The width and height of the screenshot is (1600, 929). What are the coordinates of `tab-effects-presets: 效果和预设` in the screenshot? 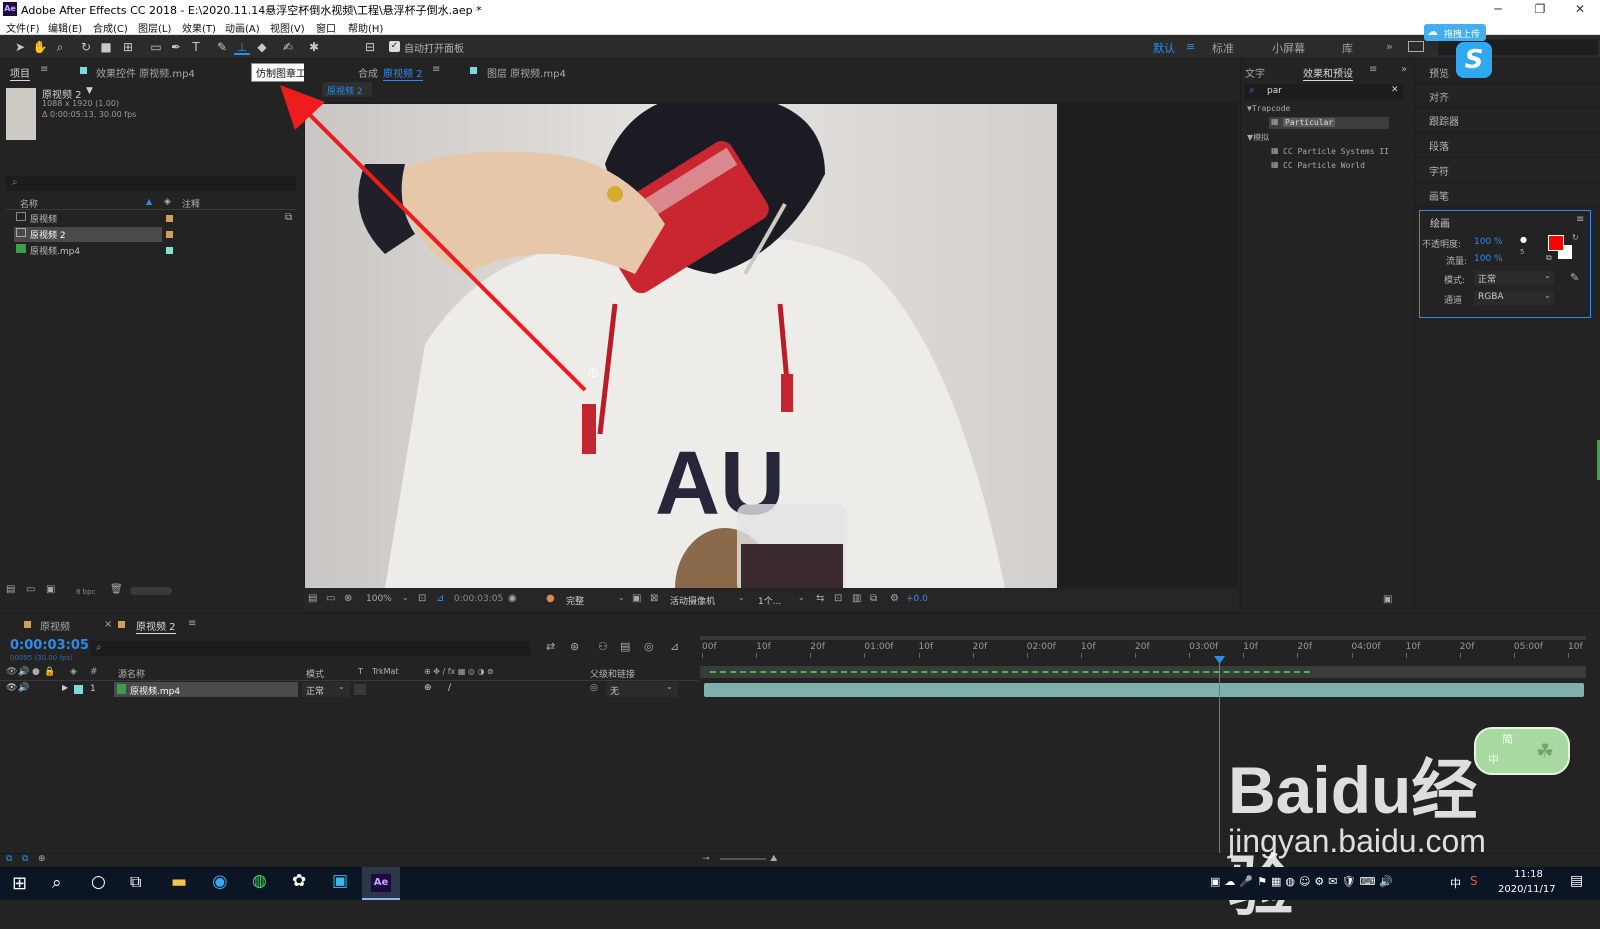 It's located at (1328, 73).